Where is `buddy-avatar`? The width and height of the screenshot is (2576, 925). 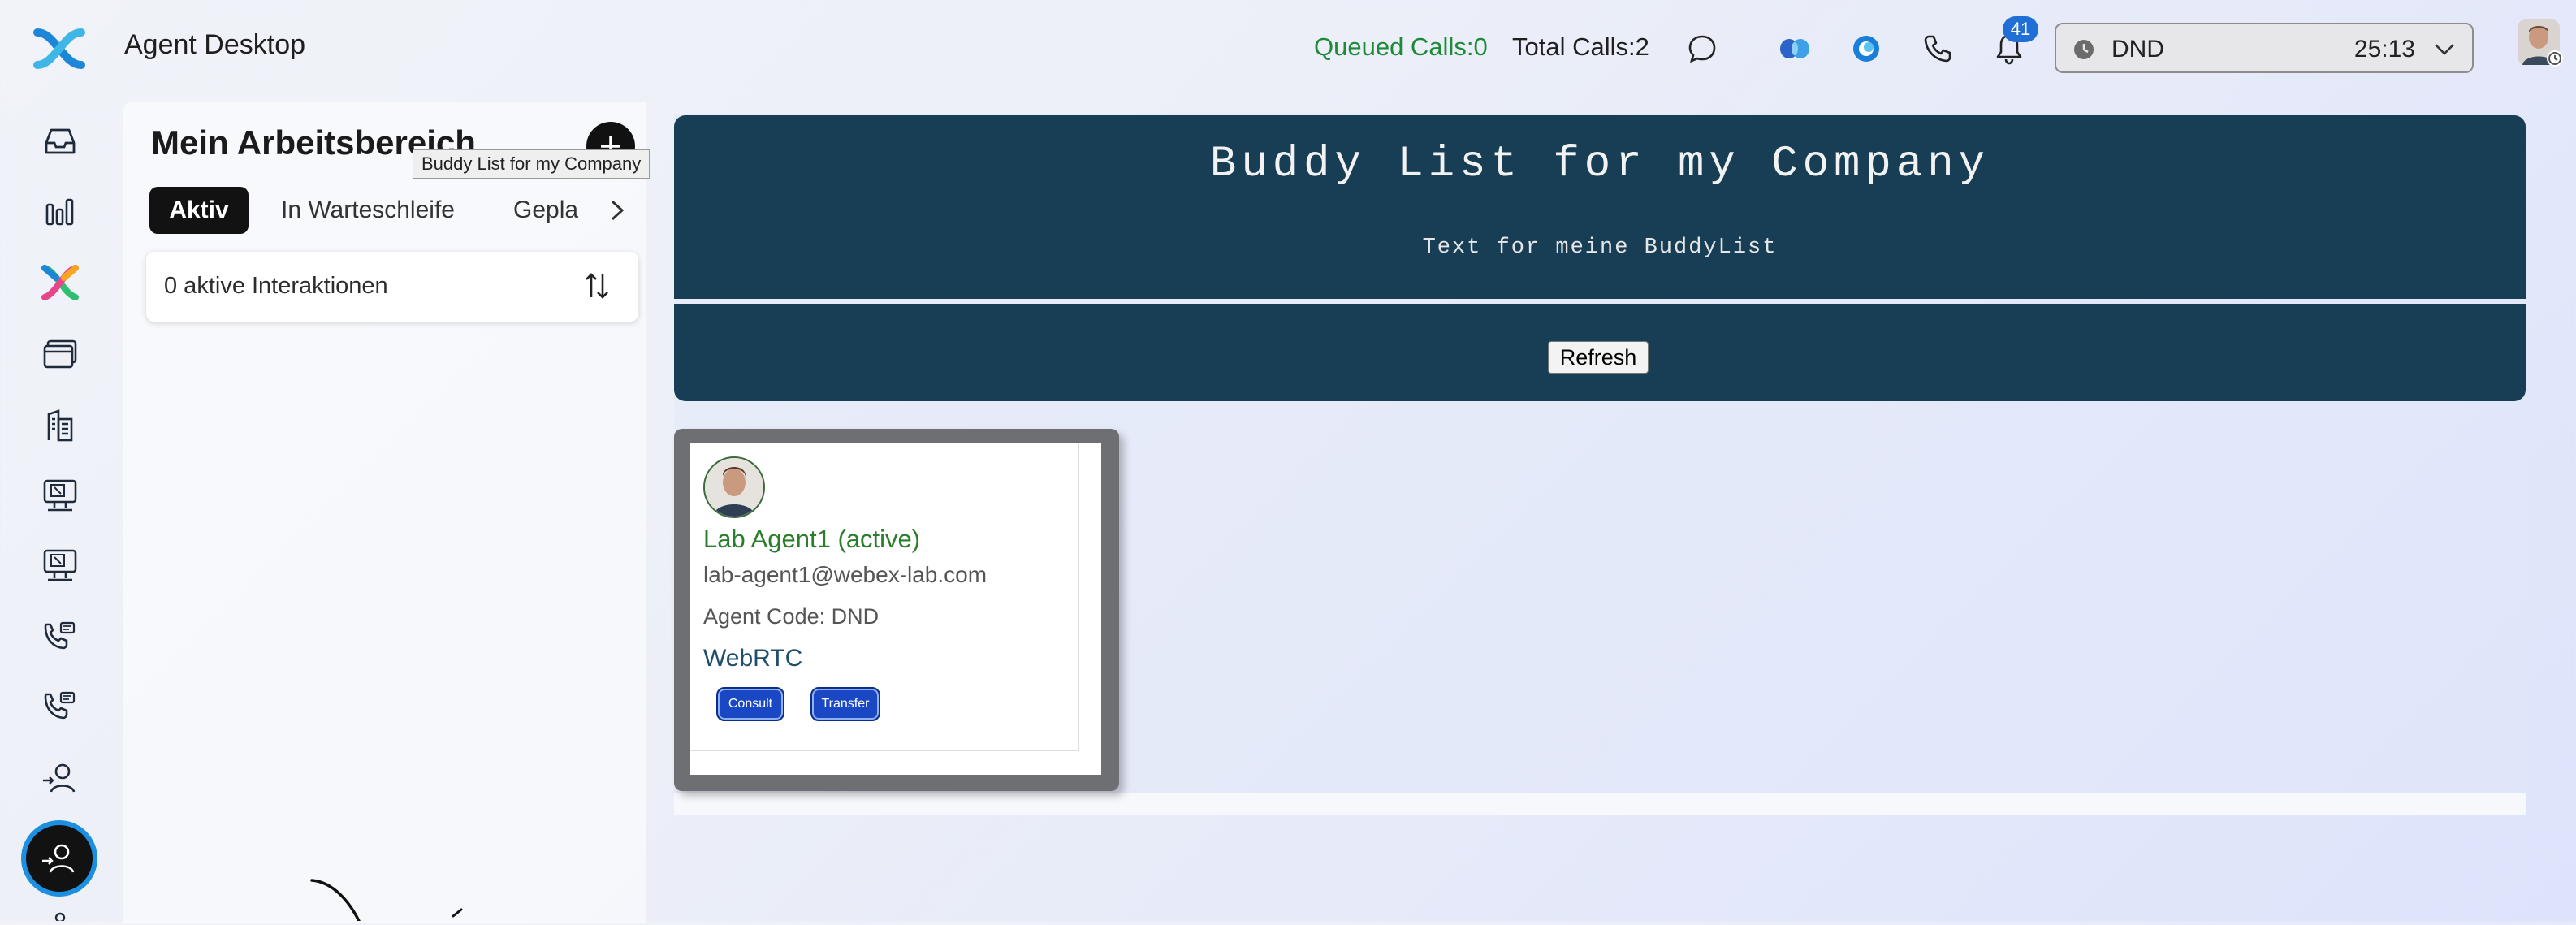 buddy-avatar is located at coordinates (734, 487).